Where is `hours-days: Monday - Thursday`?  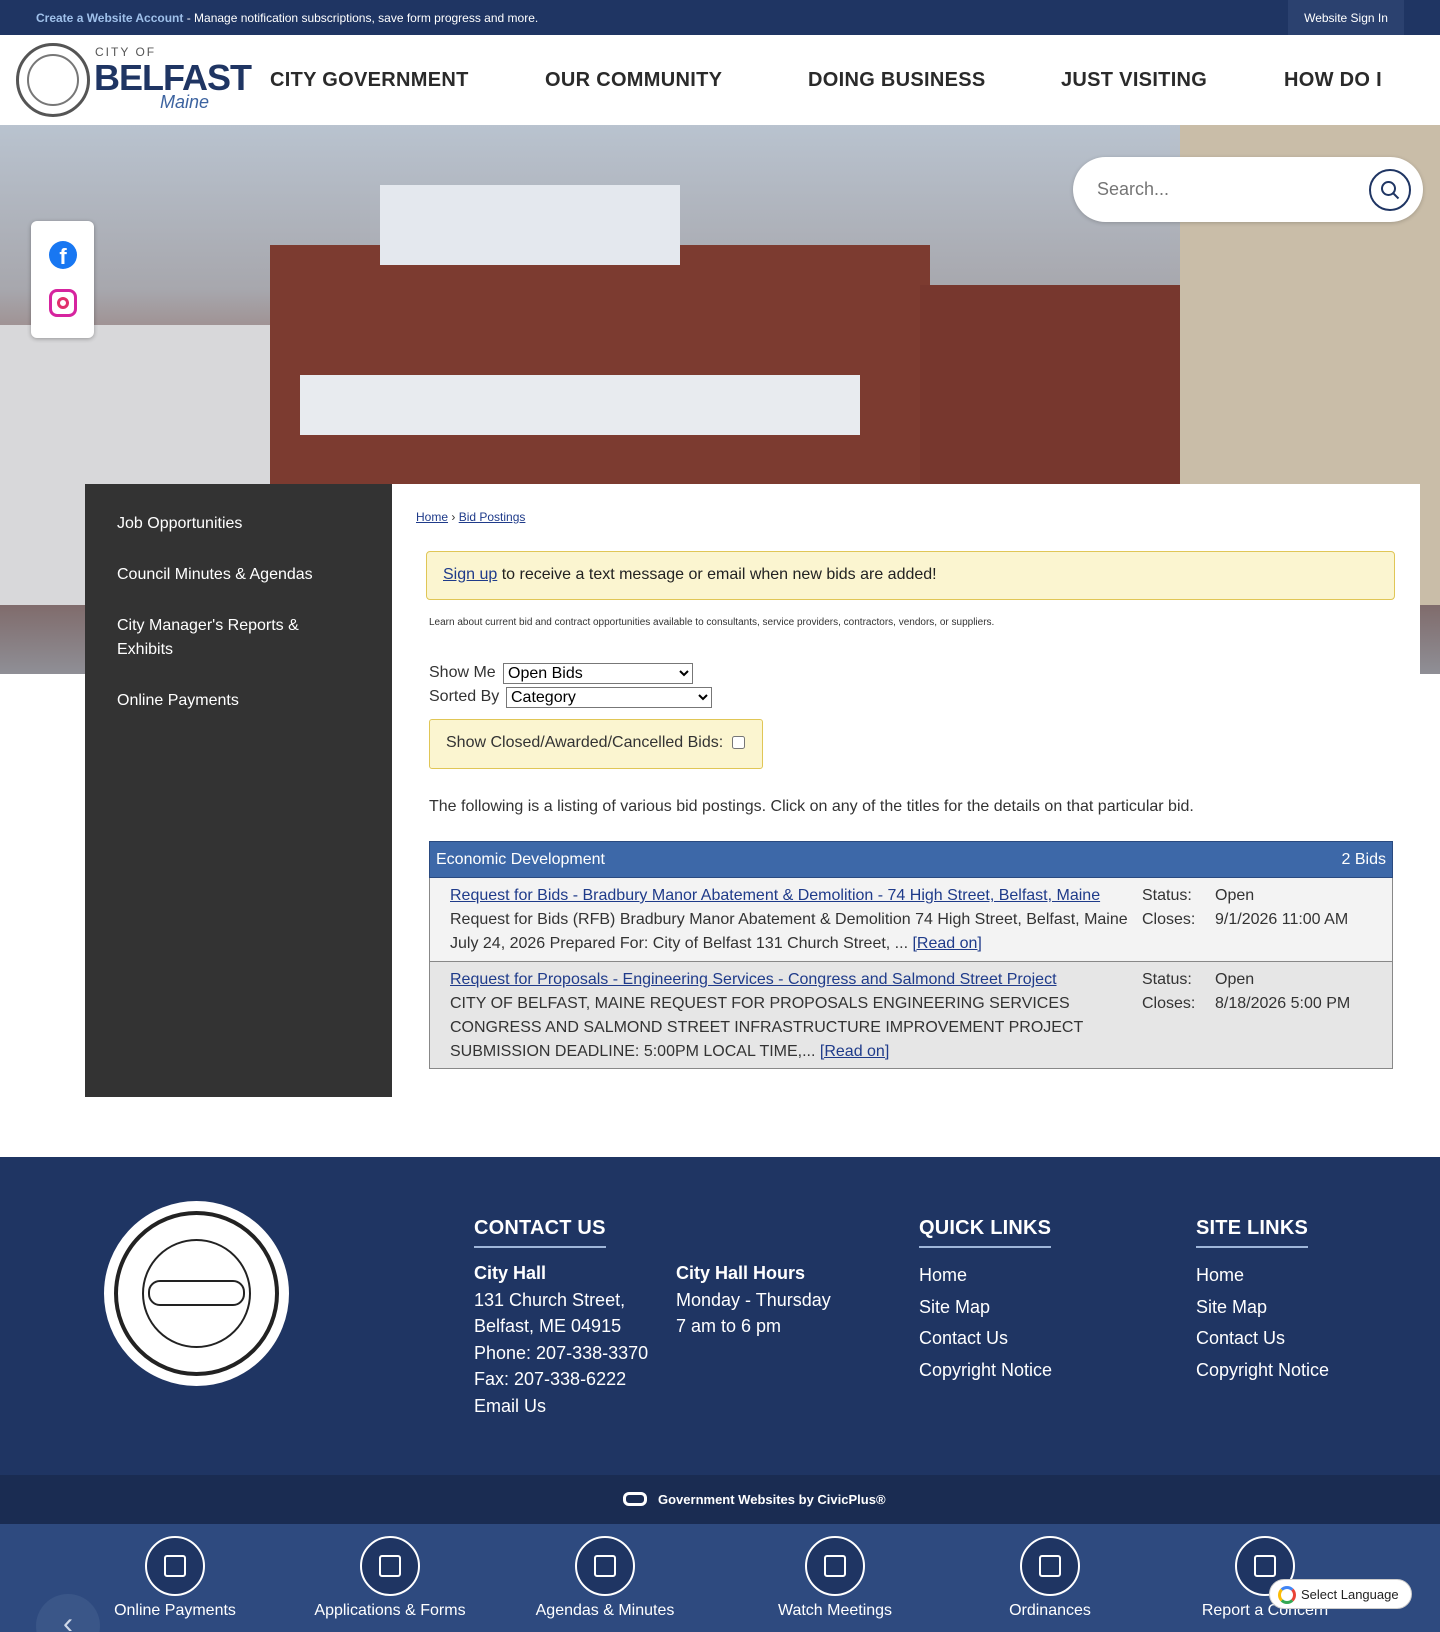 hours-days: Monday - Thursday is located at coordinates (753, 1299).